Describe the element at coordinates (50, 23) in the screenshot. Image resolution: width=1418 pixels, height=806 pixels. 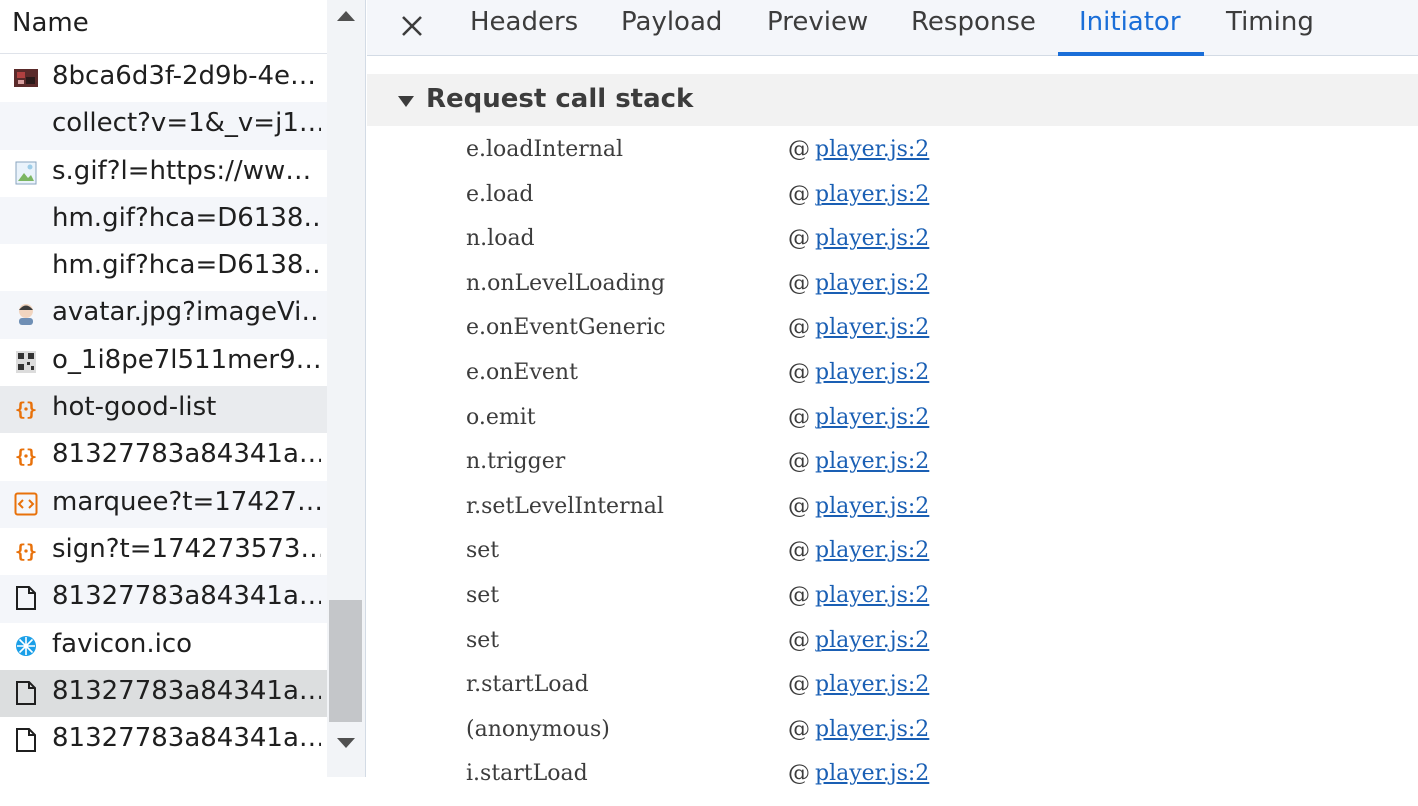
I see `name-column-title: Name` at that location.